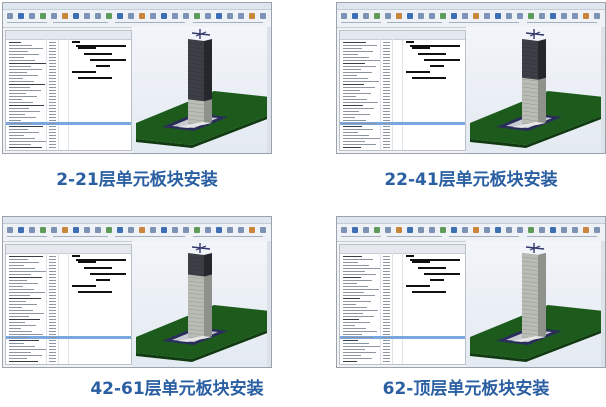 This screenshot has height=407, width=606. What do you see at coordinates (392, 308) in the screenshot?
I see `gantt-column-divider` at bounding box center [392, 308].